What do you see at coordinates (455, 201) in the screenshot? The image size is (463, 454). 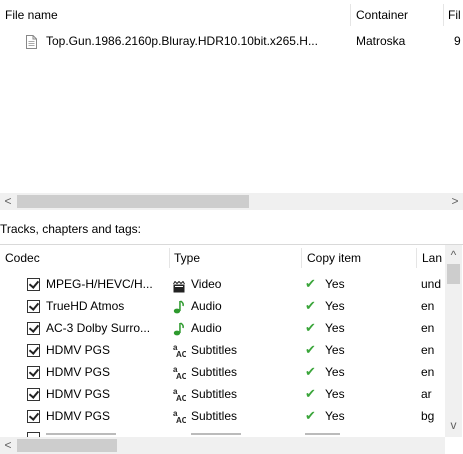 I see `scroll-right-icon: >` at bounding box center [455, 201].